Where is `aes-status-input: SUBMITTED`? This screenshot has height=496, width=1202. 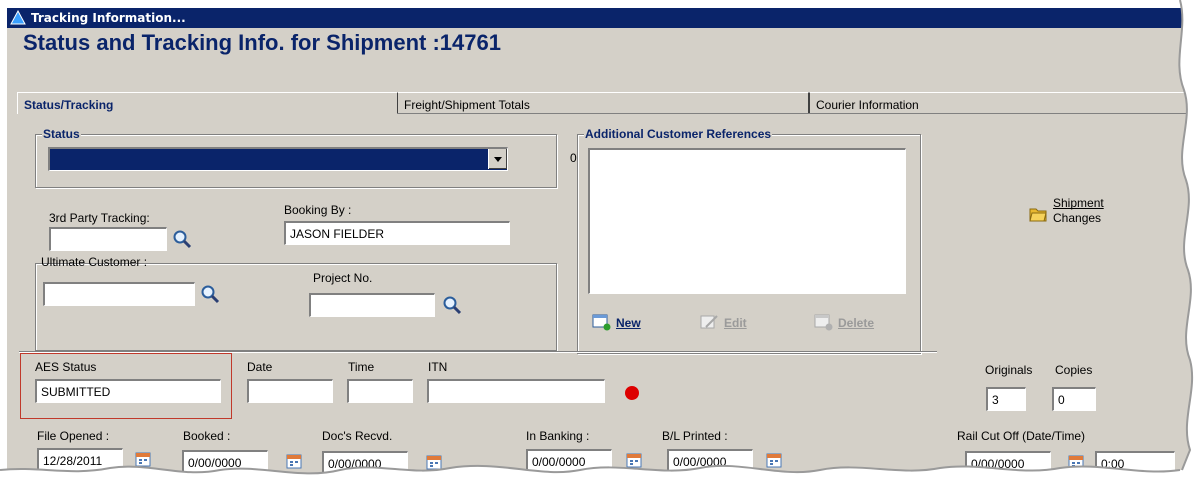 aes-status-input: SUBMITTED is located at coordinates (128, 391).